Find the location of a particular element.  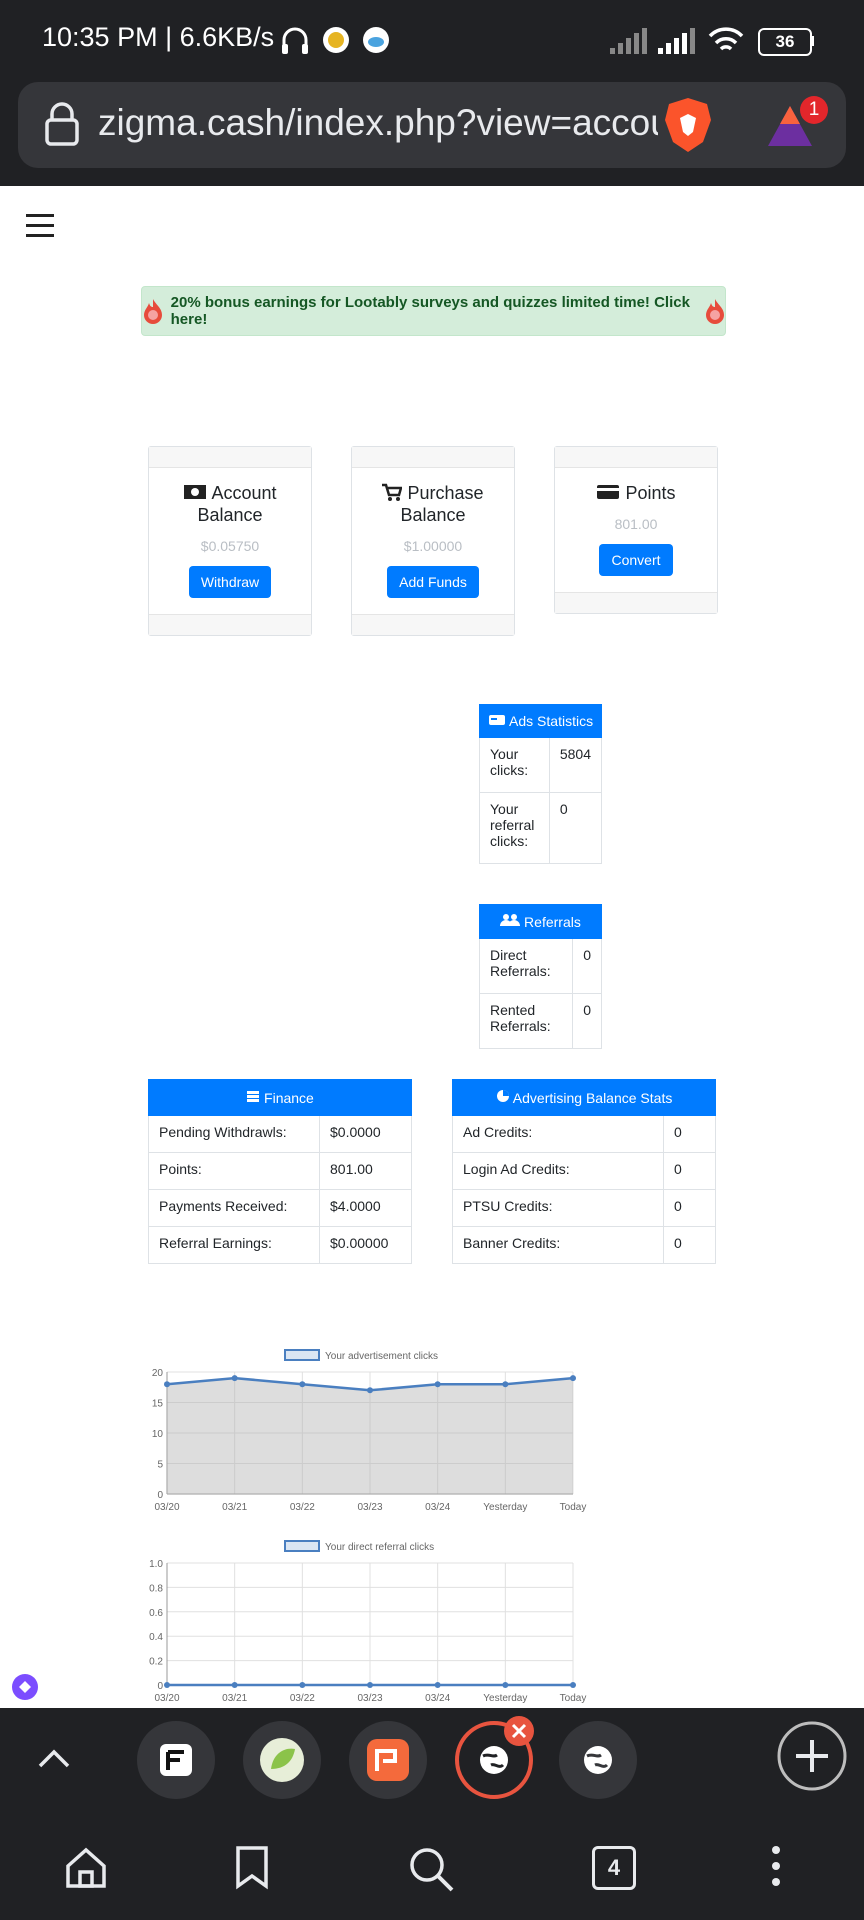

tab-switcher-bar is located at coordinates (432, 1760).